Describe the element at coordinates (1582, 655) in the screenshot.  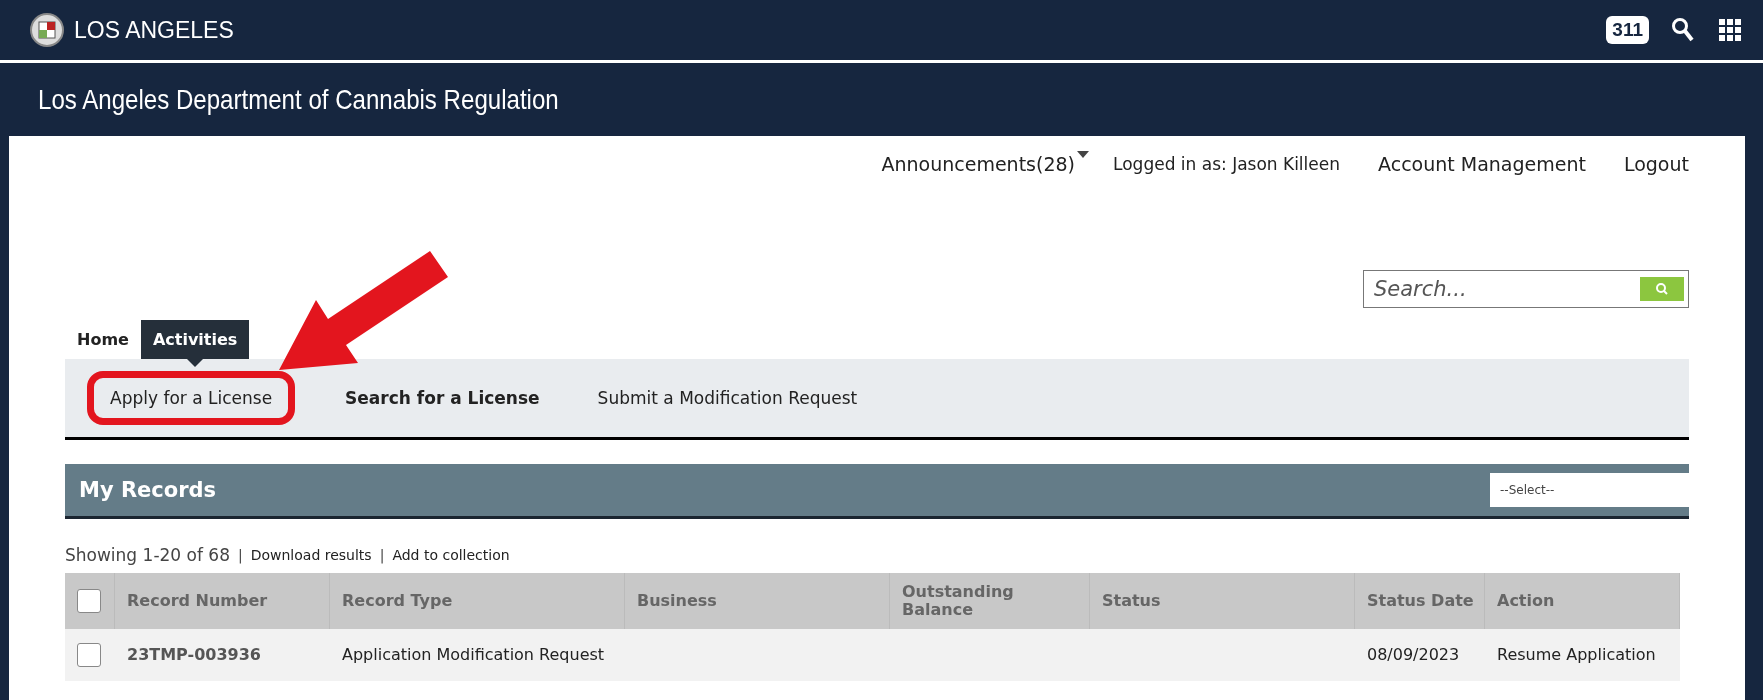
I see `action-link: Resume Application` at that location.